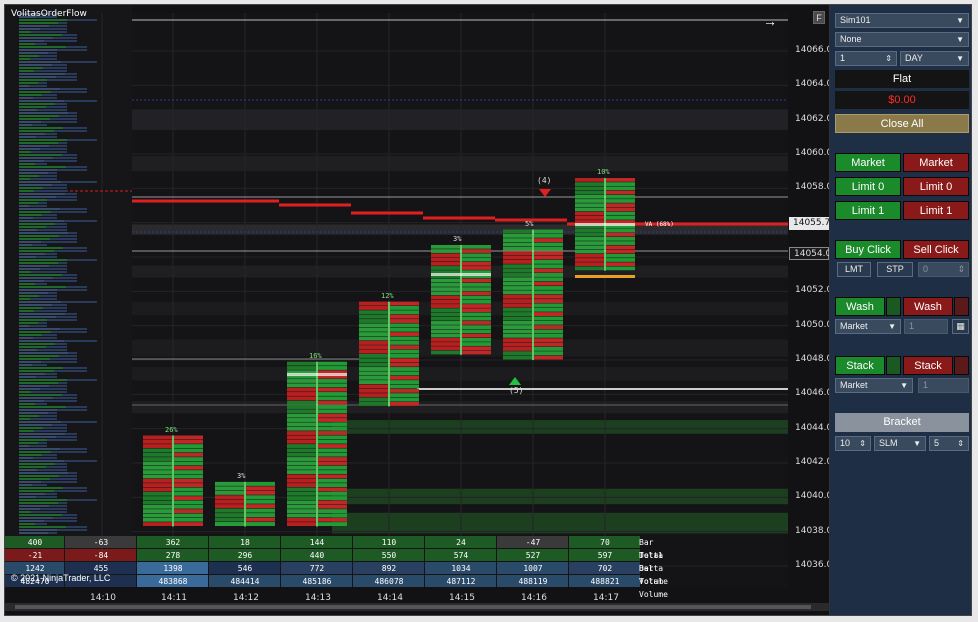 This screenshot has height=622, width=978. Describe the element at coordinates (936, 249) in the screenshot. I see `sell-click-button: Sell Click` at that location.